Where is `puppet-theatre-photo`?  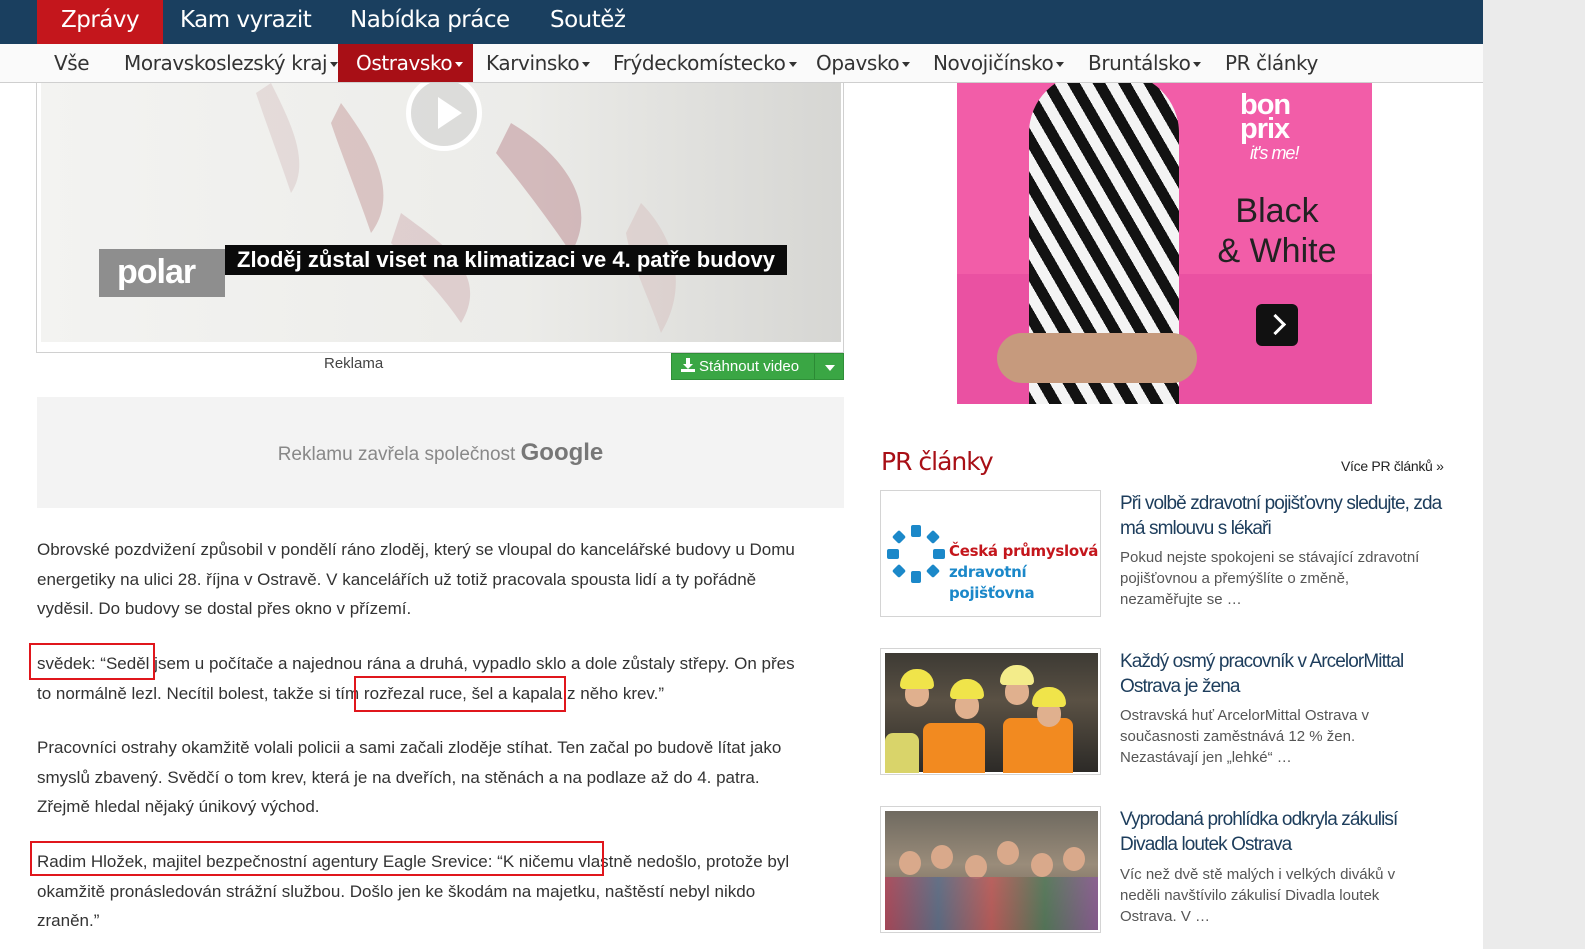
puppet-theatre-photo is located at coordinates (991, 870).